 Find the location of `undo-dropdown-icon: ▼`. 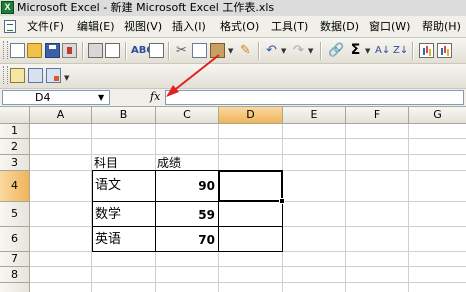

undo-dropdown-icon: ▼ is located at coordinates (283, 51).